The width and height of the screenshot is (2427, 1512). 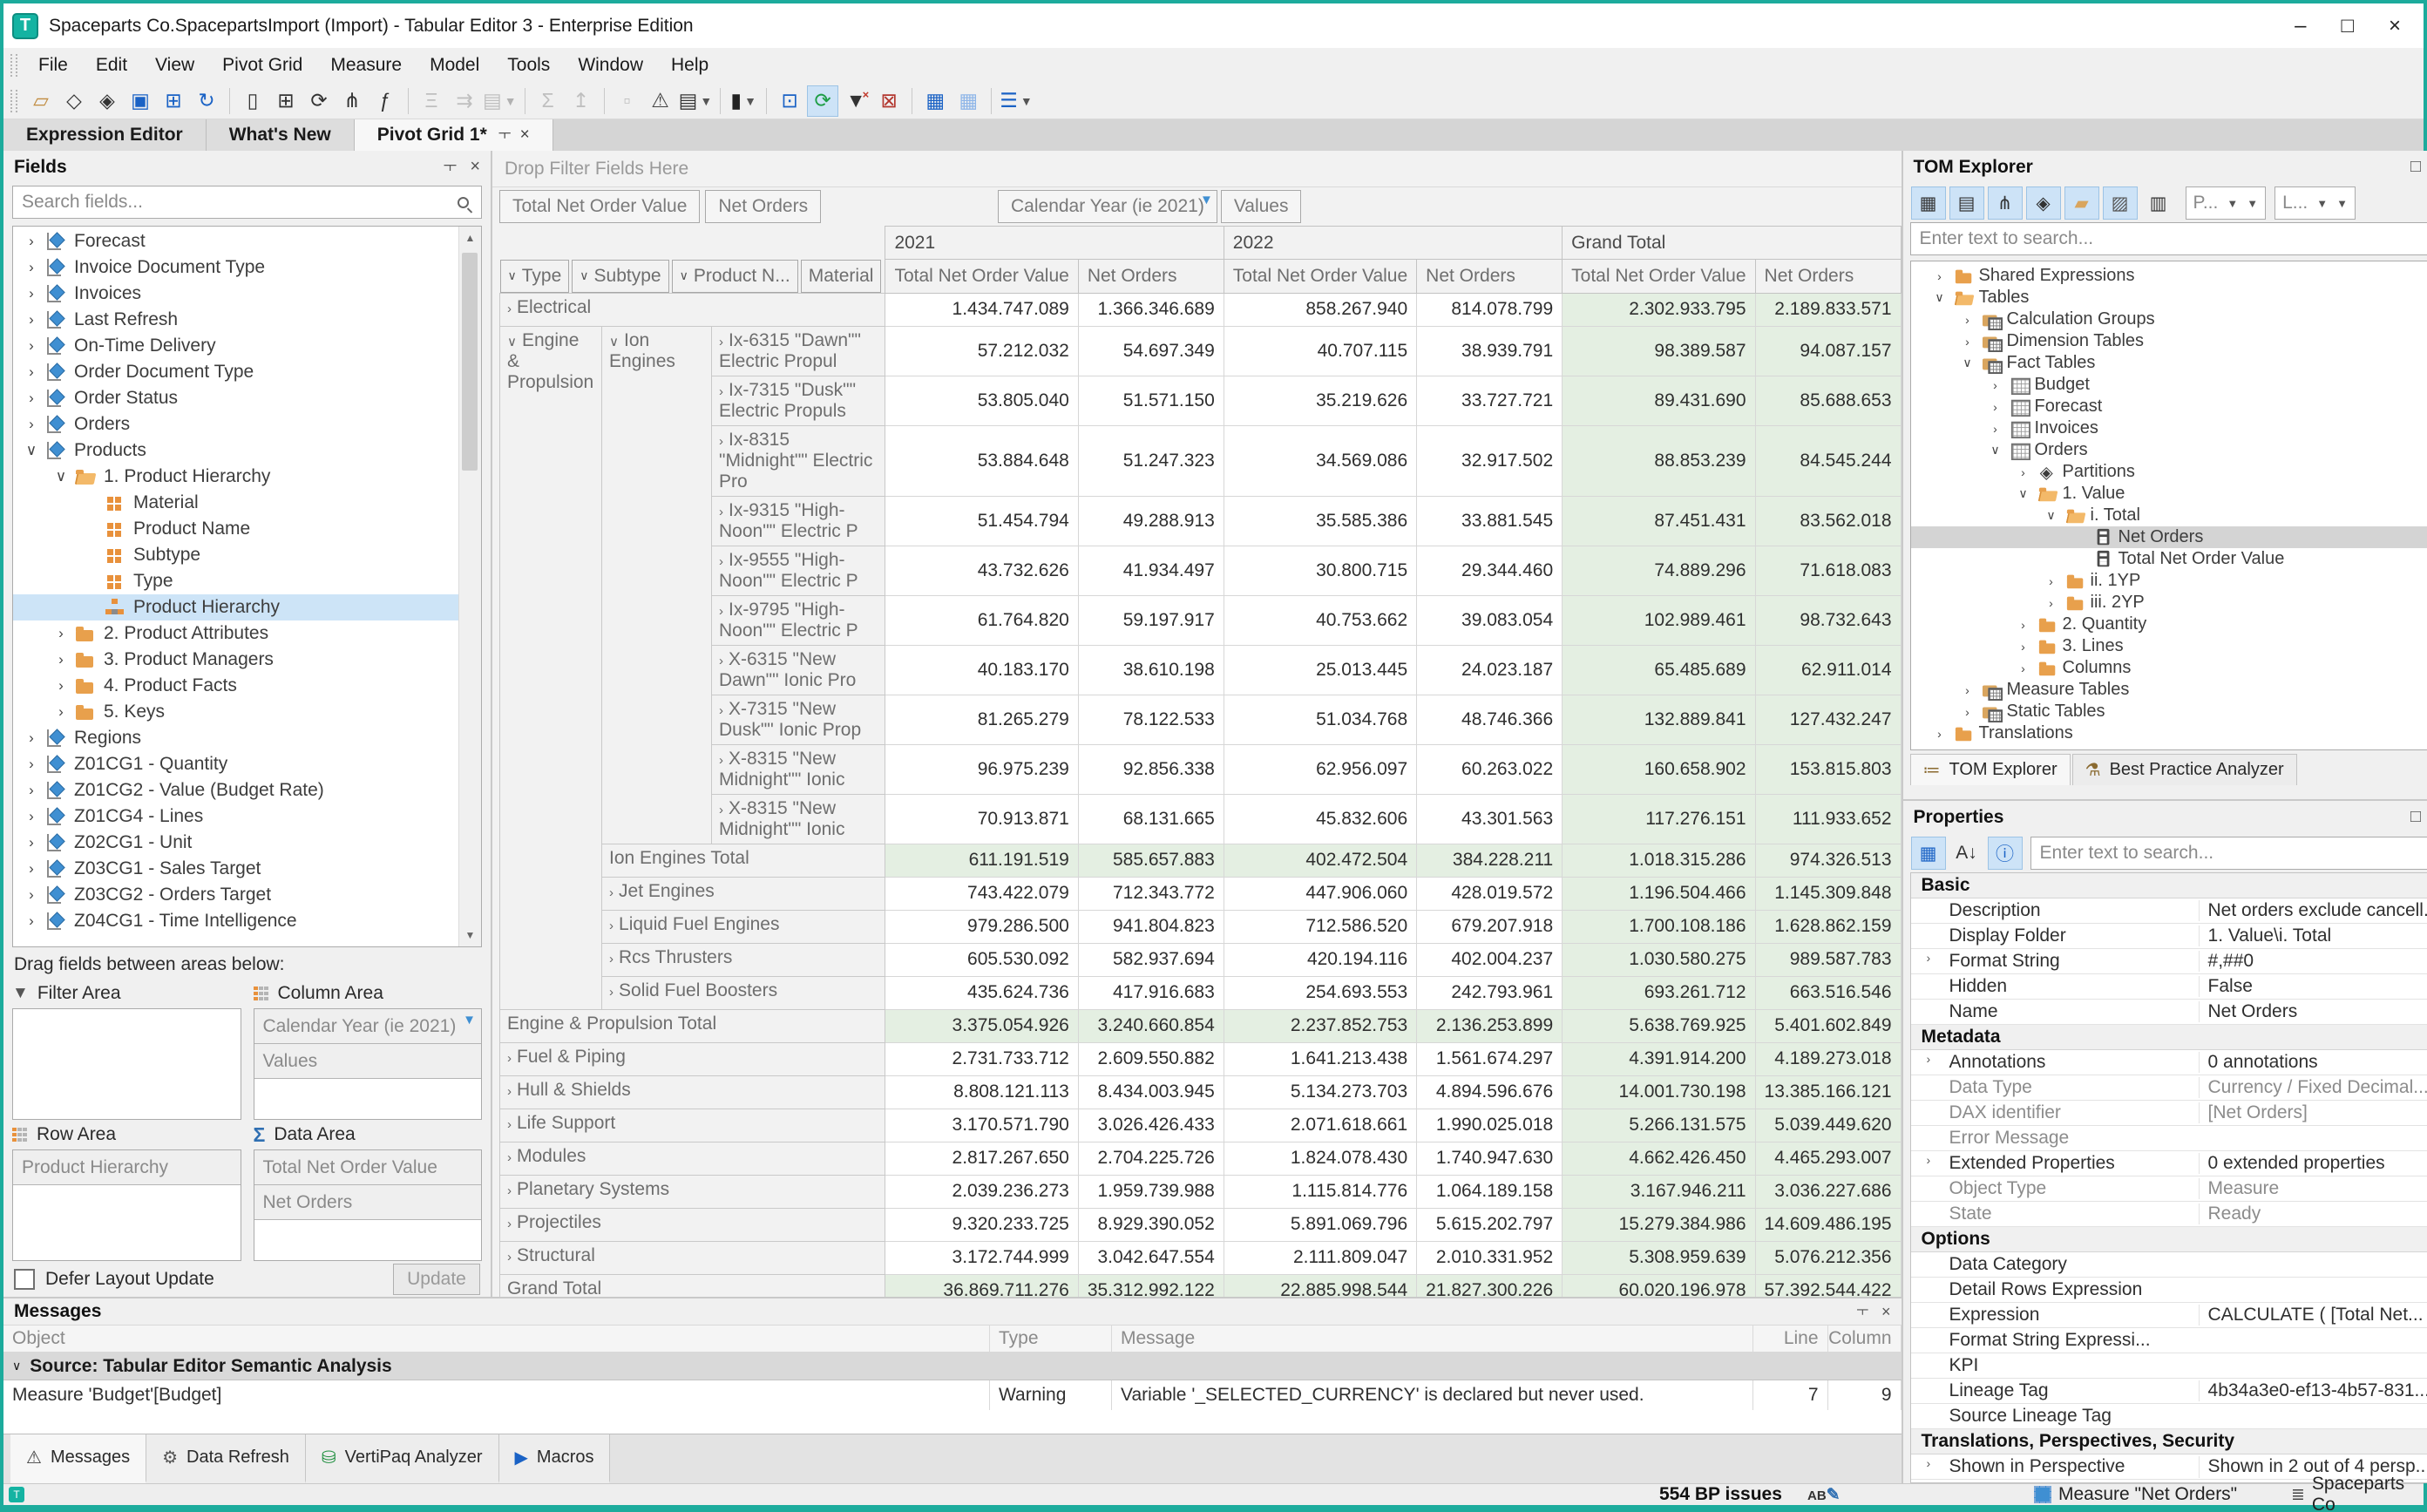 I want to click on row-field-chip-material: Material, so click(x=841, y=276).